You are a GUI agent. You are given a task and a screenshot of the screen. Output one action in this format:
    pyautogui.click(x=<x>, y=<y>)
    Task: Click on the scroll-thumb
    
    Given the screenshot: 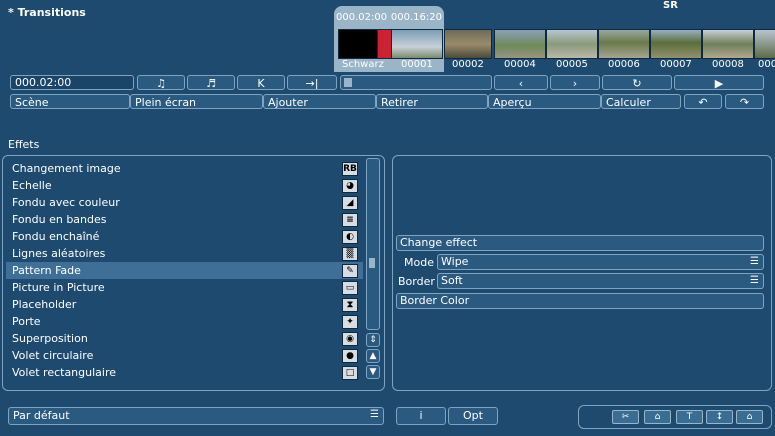 What is the action you would take?
    pyautogui.click(x=372, y=263)
    